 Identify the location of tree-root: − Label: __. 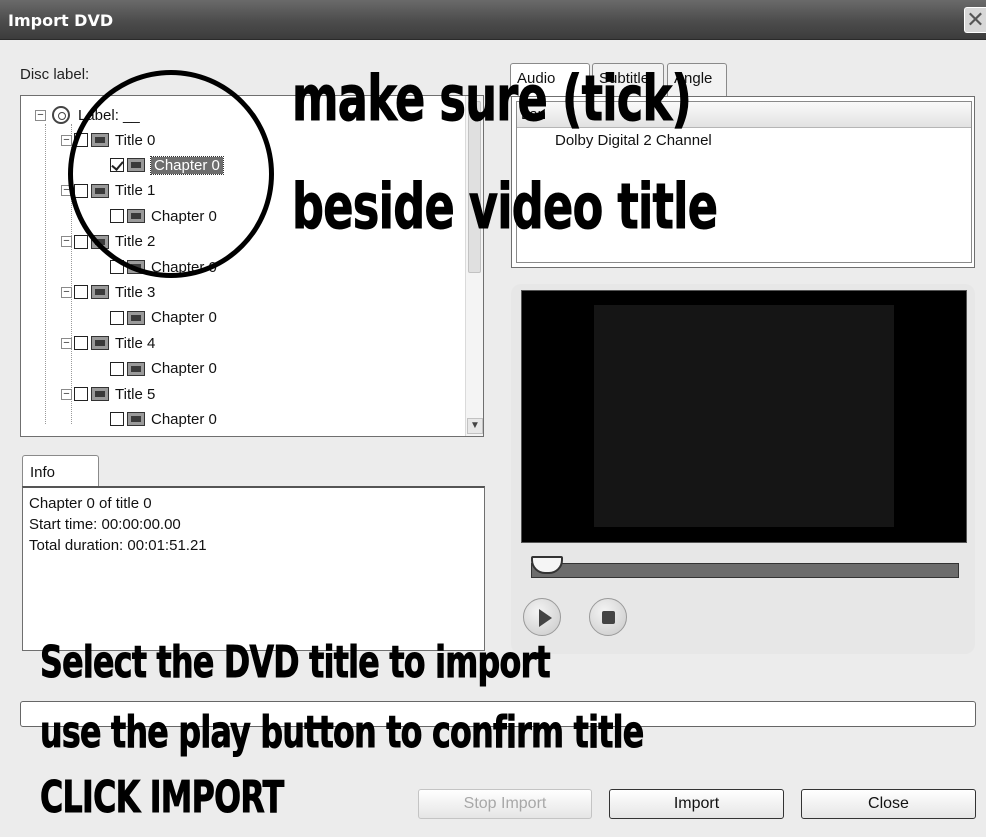
(87, 115).